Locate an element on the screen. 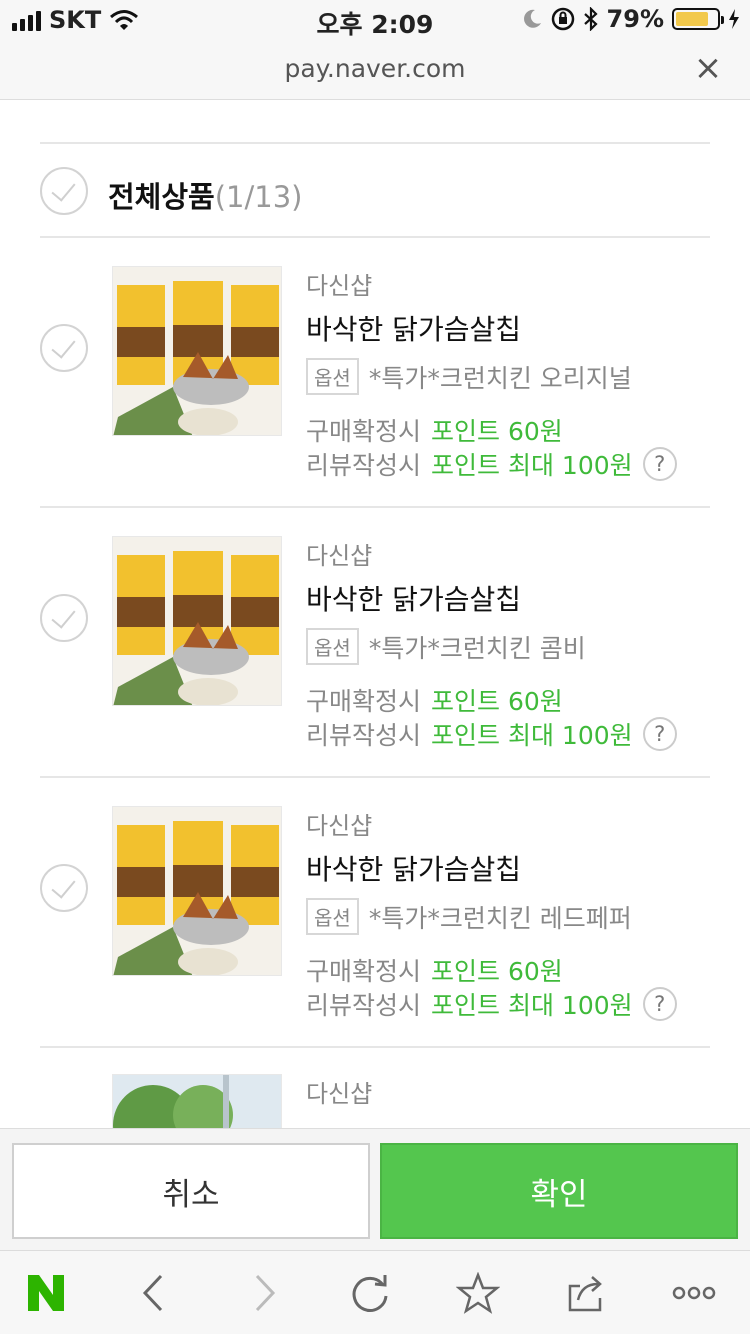 The height and width of the screenshot is (1334, 750). browser-toolbar is located at coordinates (375, 1292).